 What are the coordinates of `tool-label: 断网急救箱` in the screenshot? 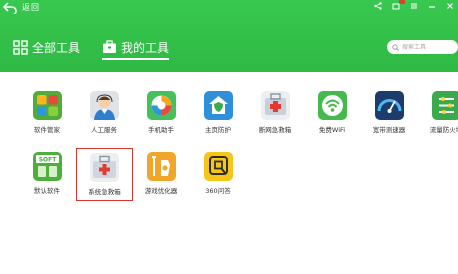 It's located at (275, 130).